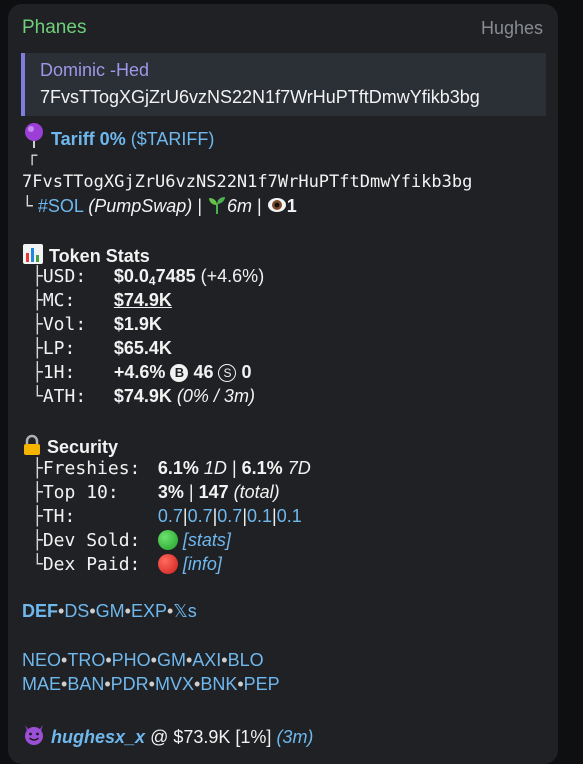 The height and width of the screenshot is (764, 583). I want to click on token-age: 6m, so click(240, 206).